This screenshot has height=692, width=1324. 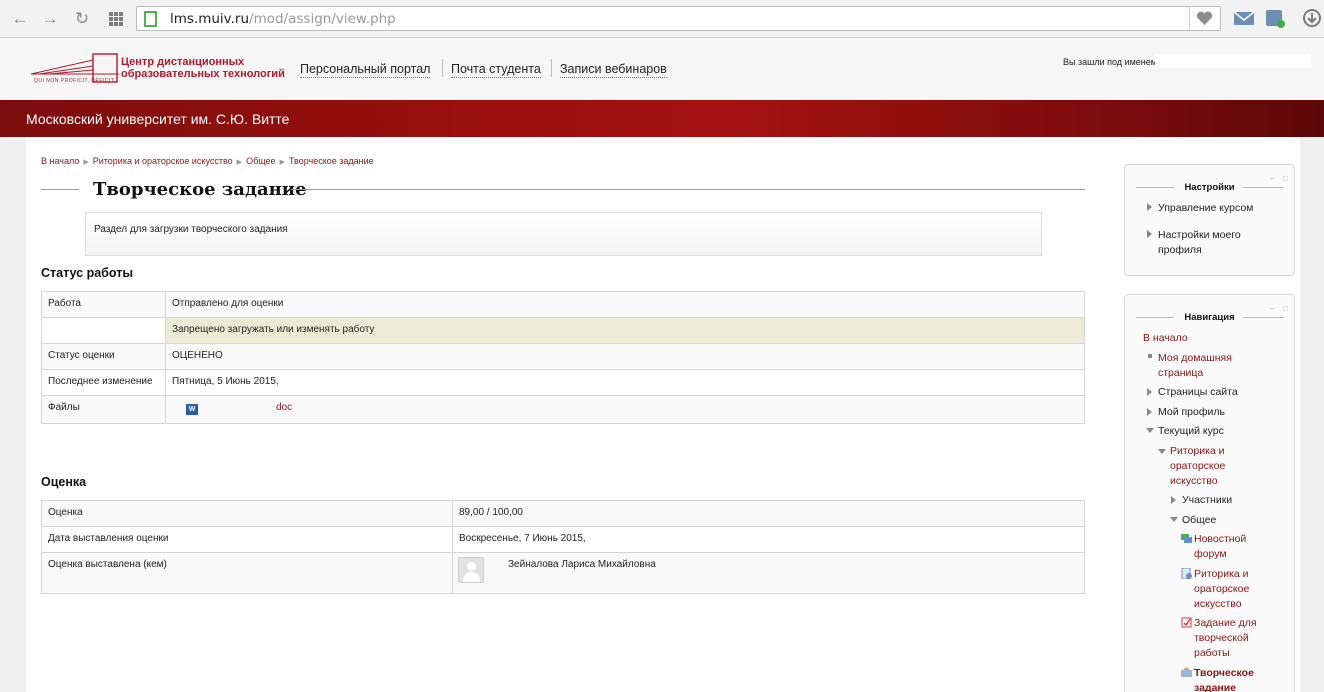 I want to click on grader-name: Зейналова Лариса Михайловна, so click(x=582, y=564).